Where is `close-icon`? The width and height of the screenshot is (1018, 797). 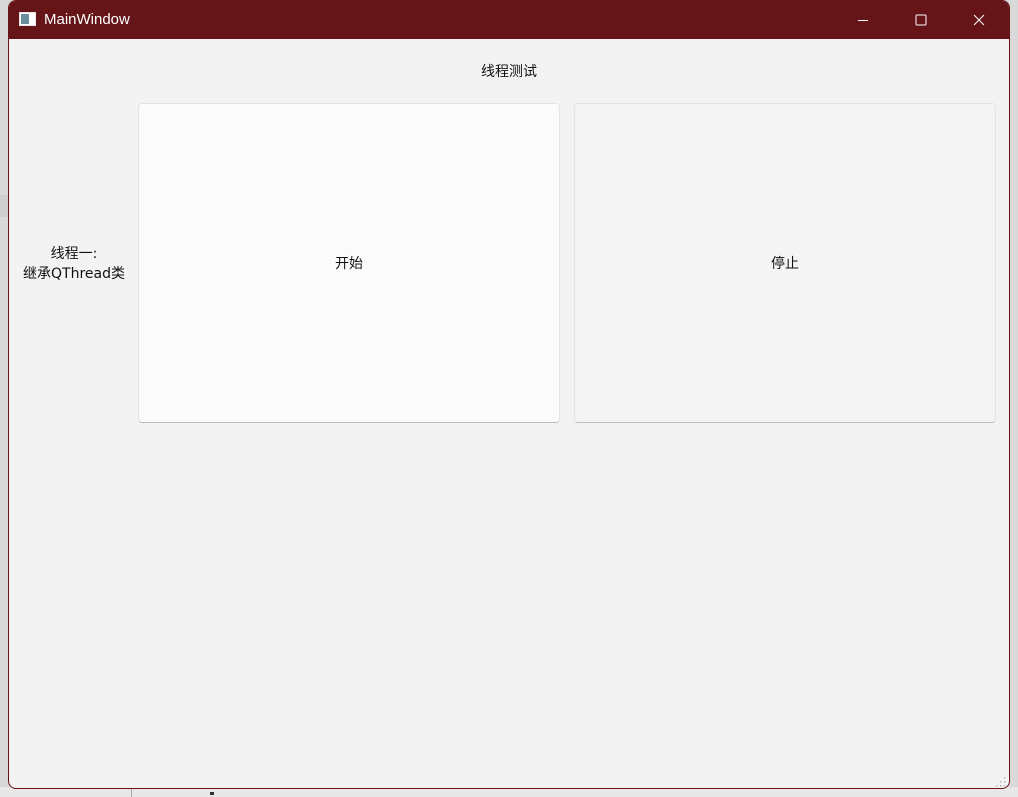
close-icon is located at coordinates (979, 20).